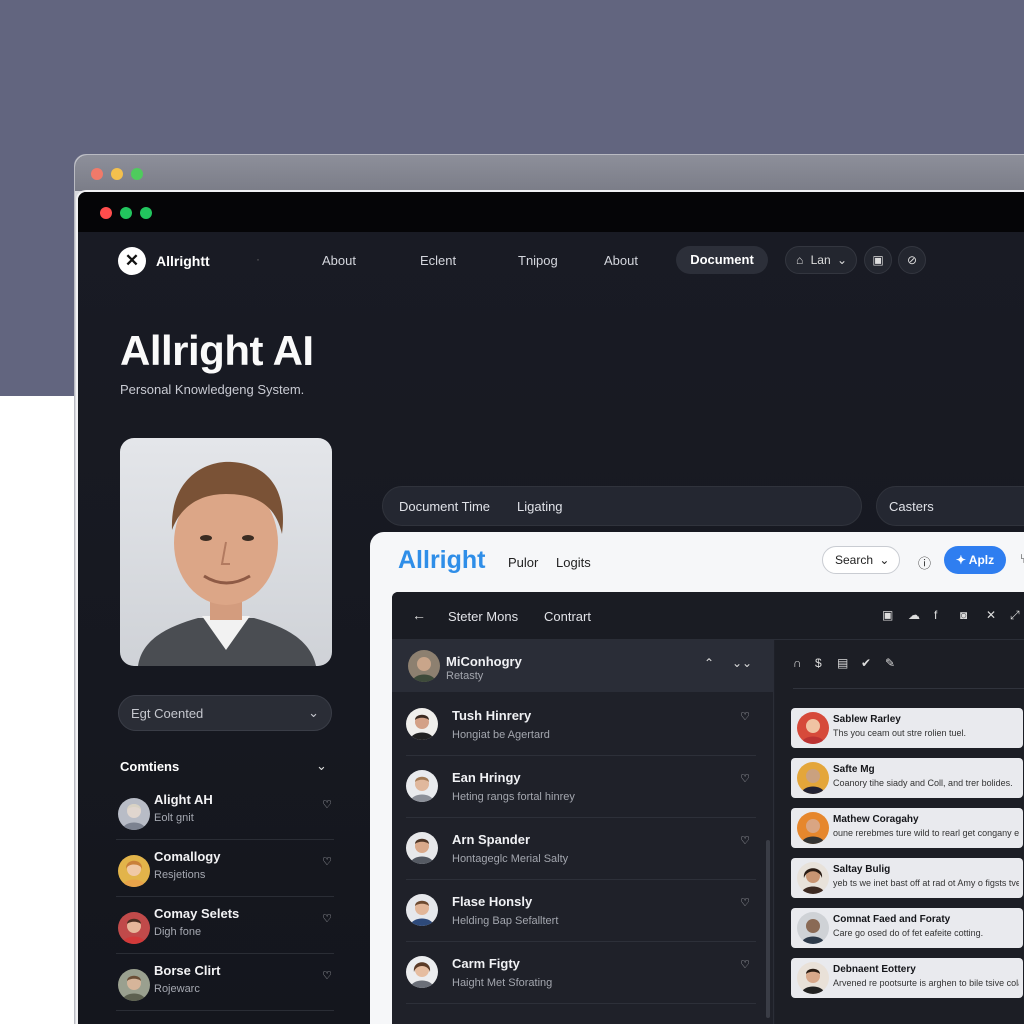 The width and height of the screenshot is (1024, 1024). What do you see at coordinates (842, 663) in the screenshot?
I see `gallery-icon: ▤` at bounding box center [842, 663].